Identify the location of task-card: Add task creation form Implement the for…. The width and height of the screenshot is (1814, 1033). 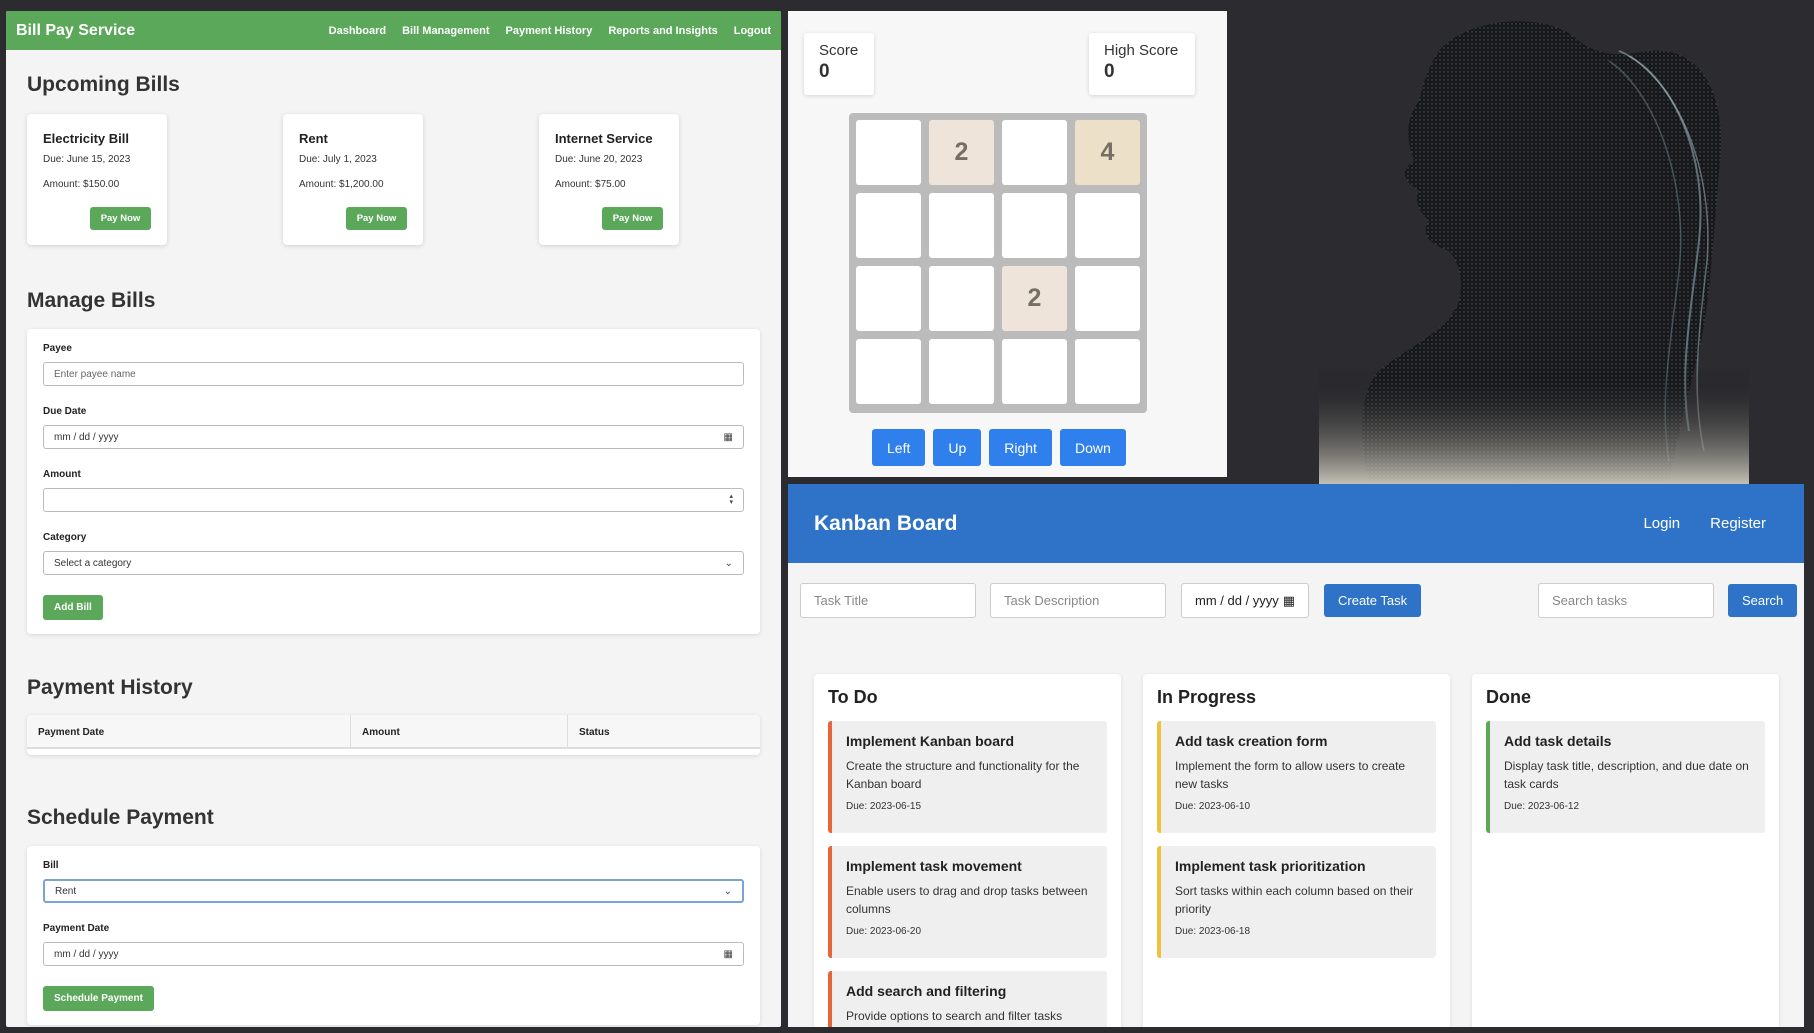
(1296, 777).